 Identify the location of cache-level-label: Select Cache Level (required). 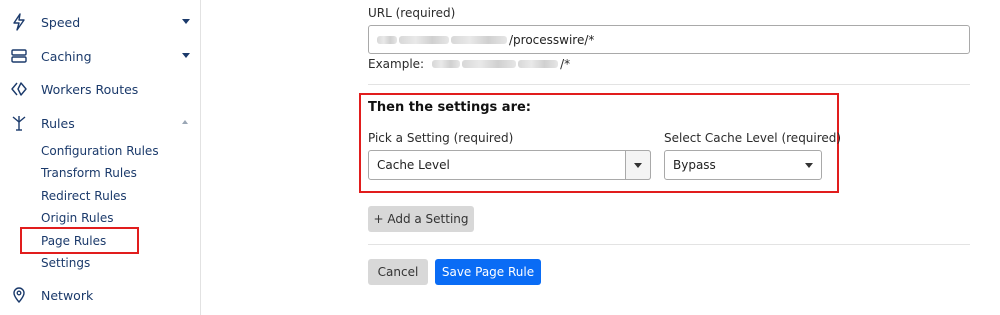
(753, 138).